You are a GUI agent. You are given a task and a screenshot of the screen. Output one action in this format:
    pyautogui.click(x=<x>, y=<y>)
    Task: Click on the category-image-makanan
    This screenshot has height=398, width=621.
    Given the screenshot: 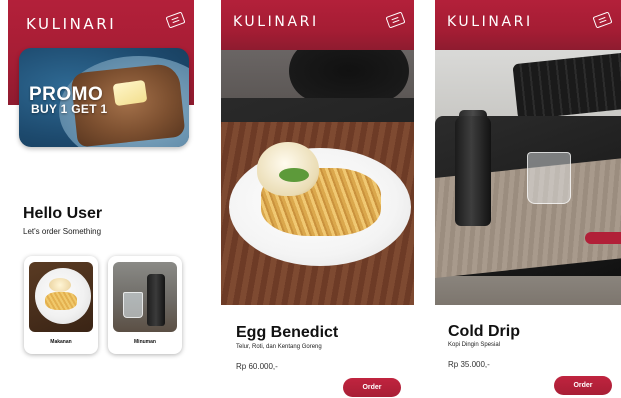 What is the action you would take?
    pyautogui.click(x=61, y=297)
    